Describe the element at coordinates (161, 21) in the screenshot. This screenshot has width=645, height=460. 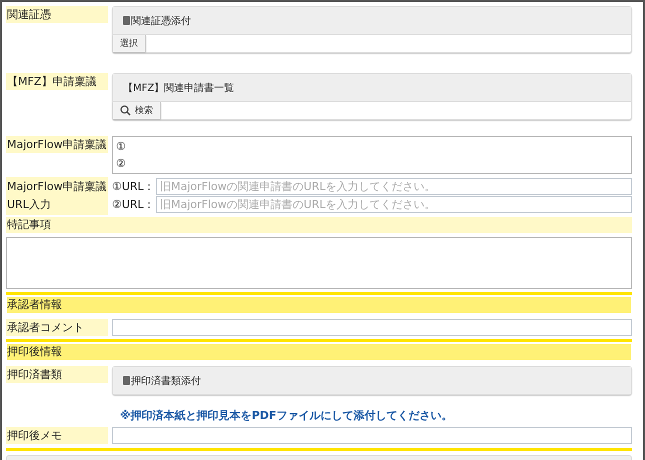
I see `panel-title: 関連証憑添付` at that location.